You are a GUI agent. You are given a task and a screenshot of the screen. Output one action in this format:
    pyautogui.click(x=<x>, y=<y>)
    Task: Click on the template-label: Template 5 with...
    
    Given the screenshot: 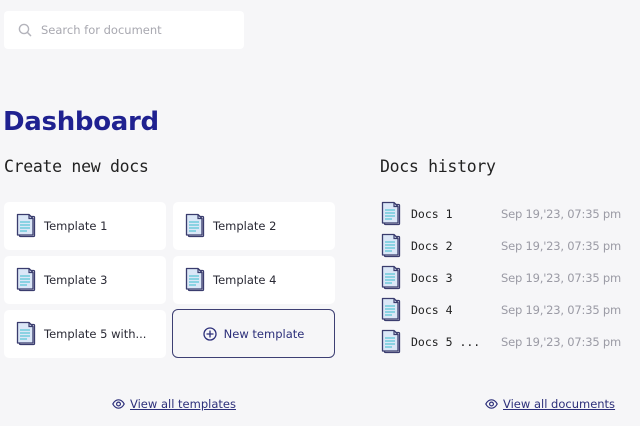 What is the action you would take?
    pyautogui.click(x=95, y=334)
    